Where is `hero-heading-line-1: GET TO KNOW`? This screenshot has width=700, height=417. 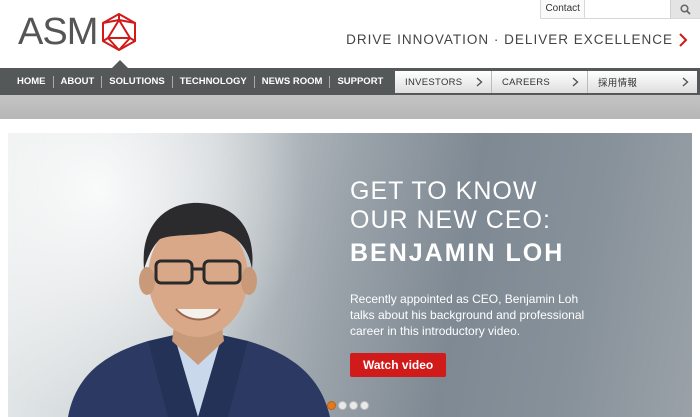 hero-heading-line-1: GET TO KNOW is located at coordinates (444, 191).